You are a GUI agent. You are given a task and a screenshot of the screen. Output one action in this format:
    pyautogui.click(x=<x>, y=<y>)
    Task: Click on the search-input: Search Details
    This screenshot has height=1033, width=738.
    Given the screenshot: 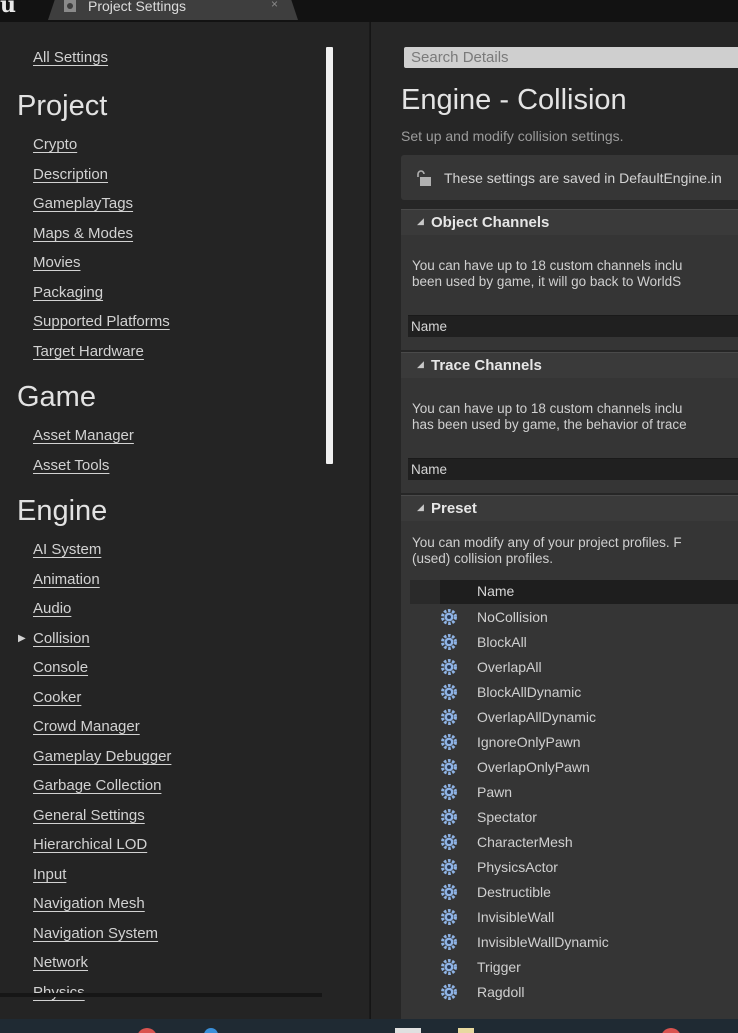 What is the action you would take?
    pyautogui.click(x=571, y=57)
    